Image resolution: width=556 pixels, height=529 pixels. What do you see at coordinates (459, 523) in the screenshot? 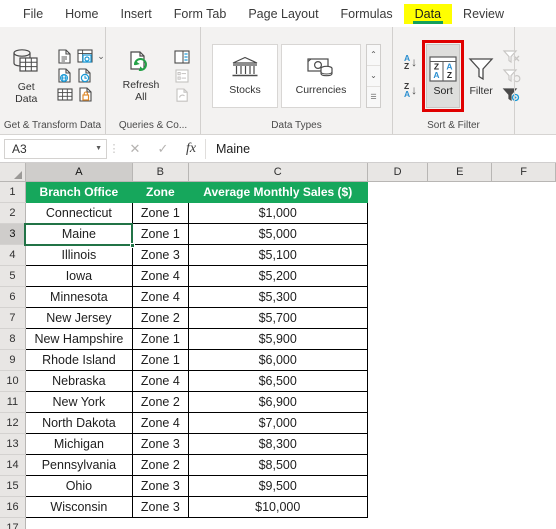
I see `cell-E17` at bounding box center [459, 523].